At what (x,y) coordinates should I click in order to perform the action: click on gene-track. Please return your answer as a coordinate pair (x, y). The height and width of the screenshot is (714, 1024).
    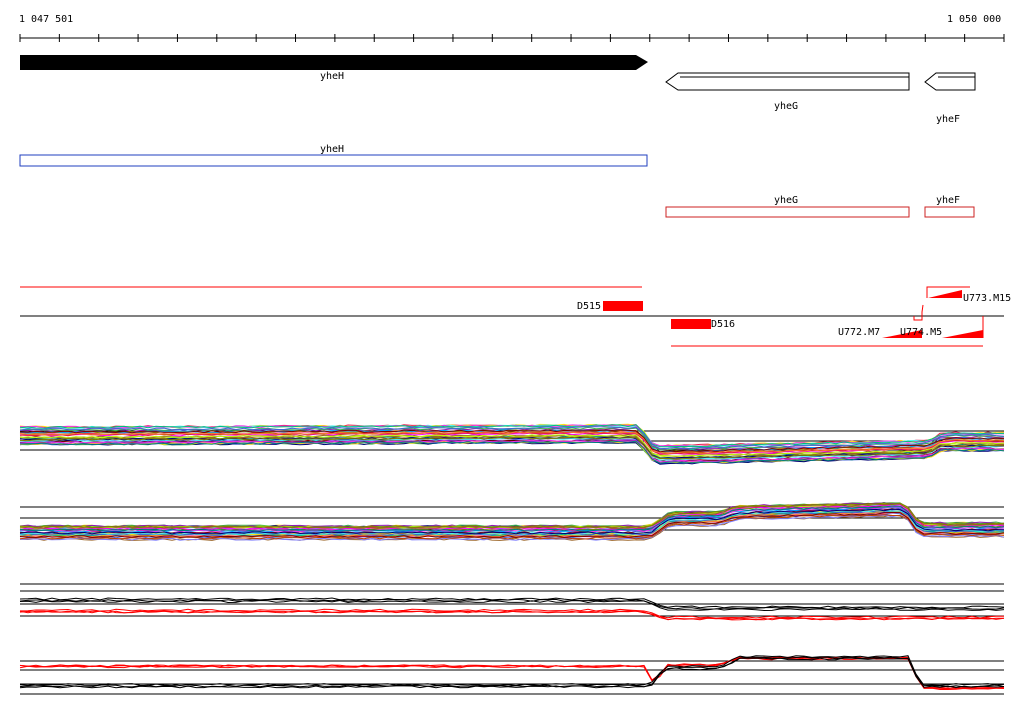
    Looking at the image, I should click on (498, 73).